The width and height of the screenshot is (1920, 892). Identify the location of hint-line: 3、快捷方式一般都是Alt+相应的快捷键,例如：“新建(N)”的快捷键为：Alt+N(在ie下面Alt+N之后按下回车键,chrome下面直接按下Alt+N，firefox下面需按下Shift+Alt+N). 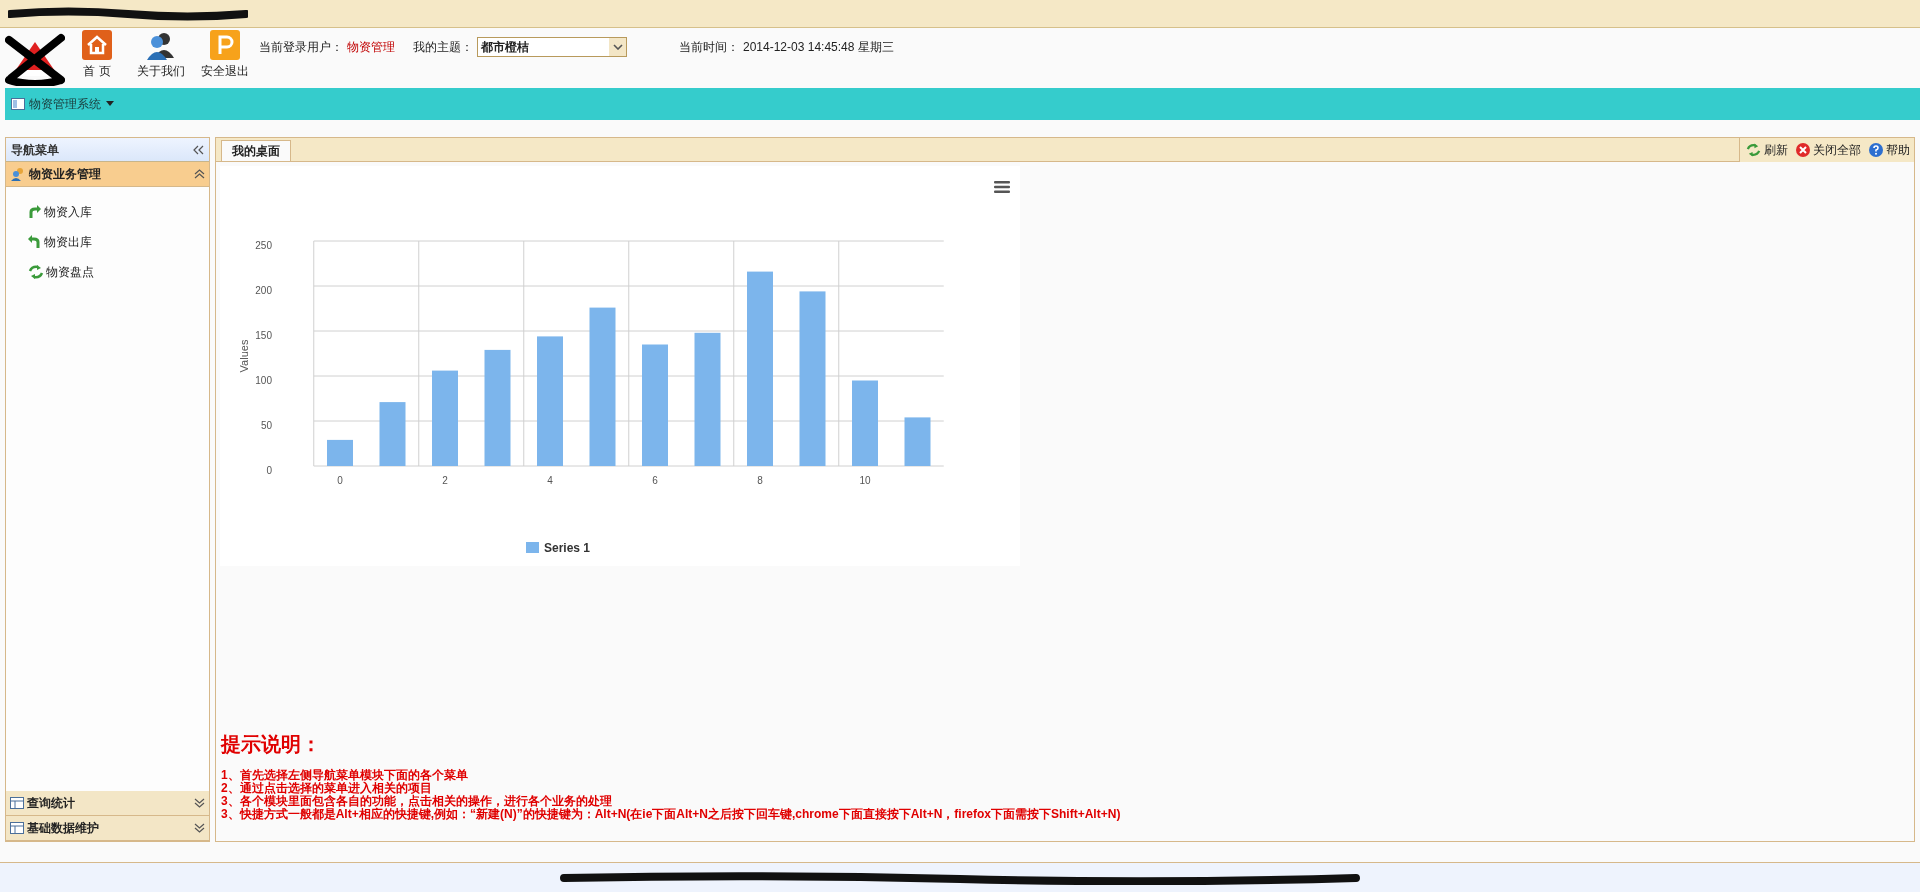
(671, 814).